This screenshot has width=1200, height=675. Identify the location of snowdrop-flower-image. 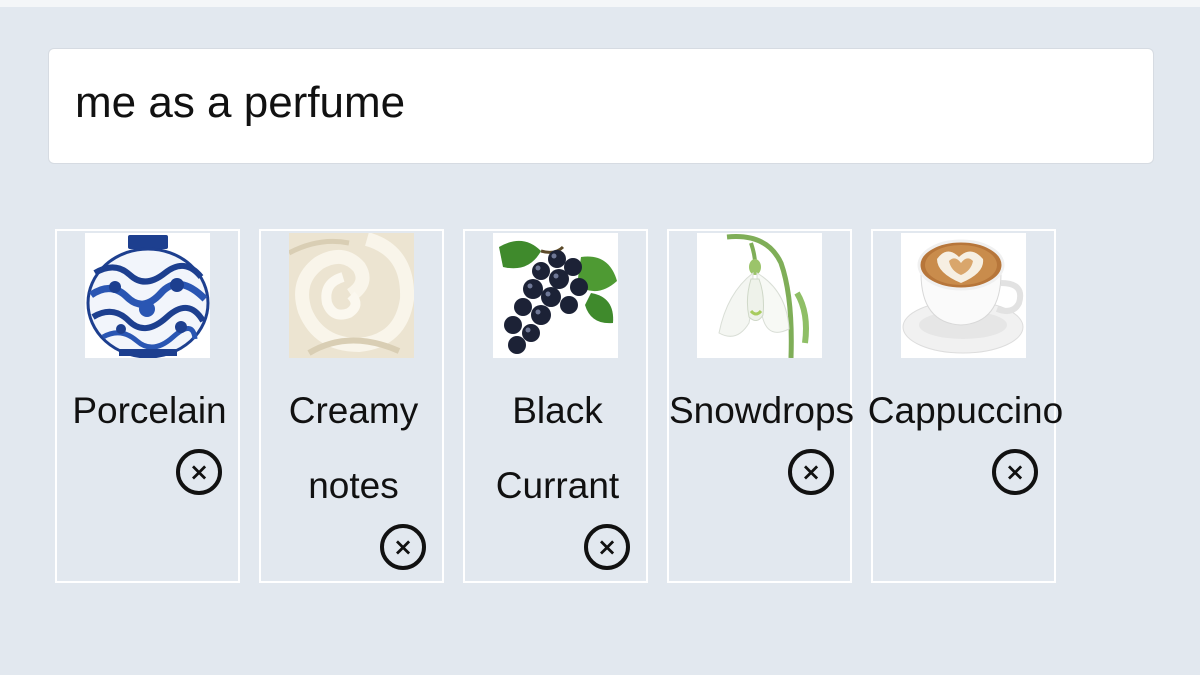
(759, 295).